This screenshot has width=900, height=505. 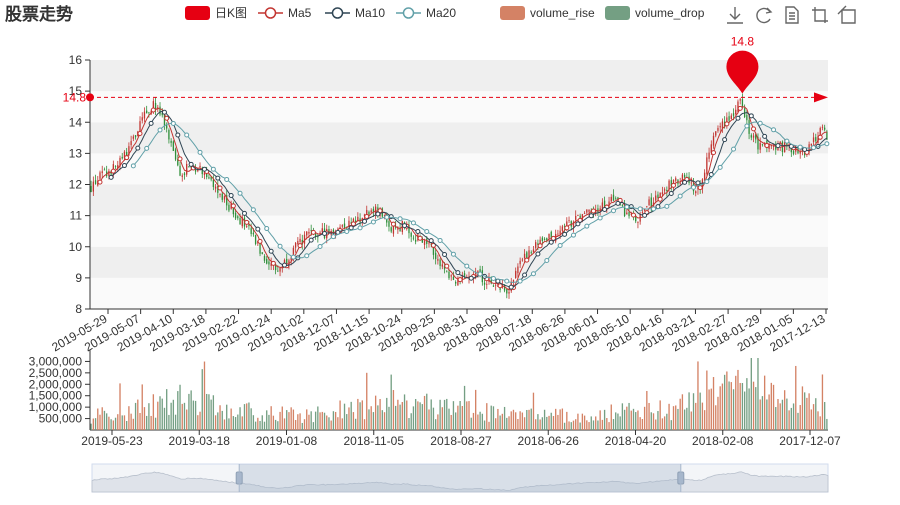 What do you see at coordinates (355, 13) in the screenshot?
I see `legend-item-ma10: Ma10` at bounding box center [355, 13].